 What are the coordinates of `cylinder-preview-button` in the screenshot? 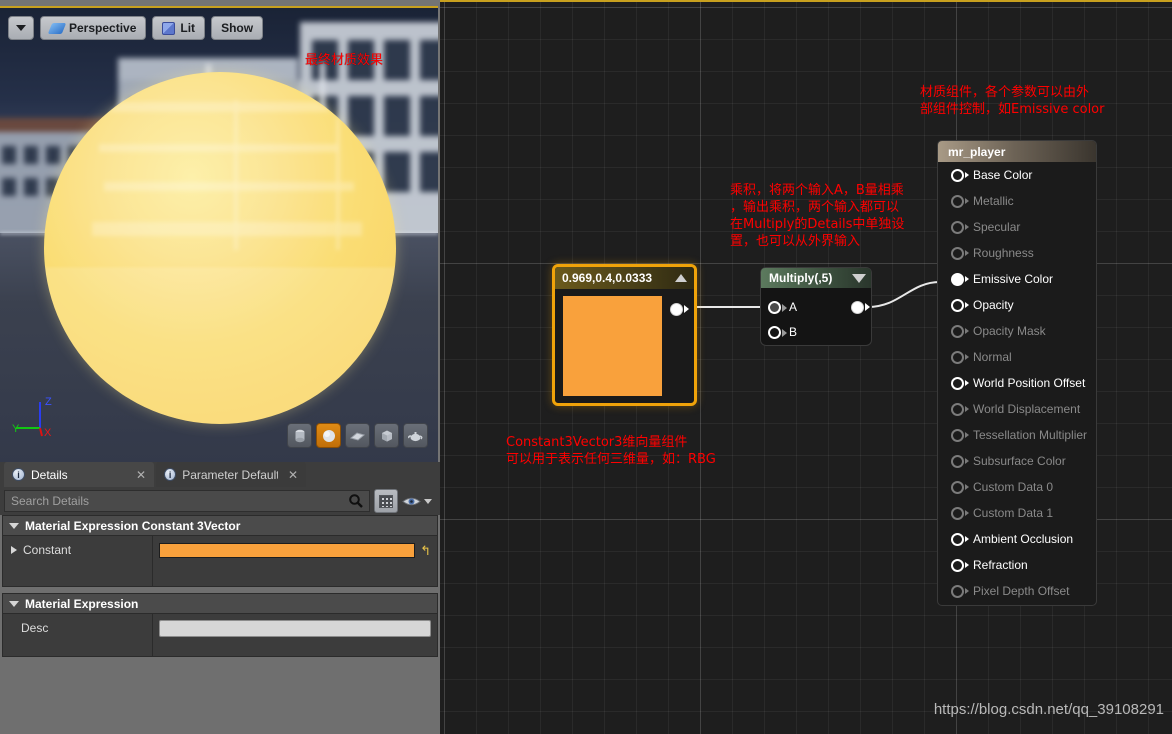 It's located at (299, 435).